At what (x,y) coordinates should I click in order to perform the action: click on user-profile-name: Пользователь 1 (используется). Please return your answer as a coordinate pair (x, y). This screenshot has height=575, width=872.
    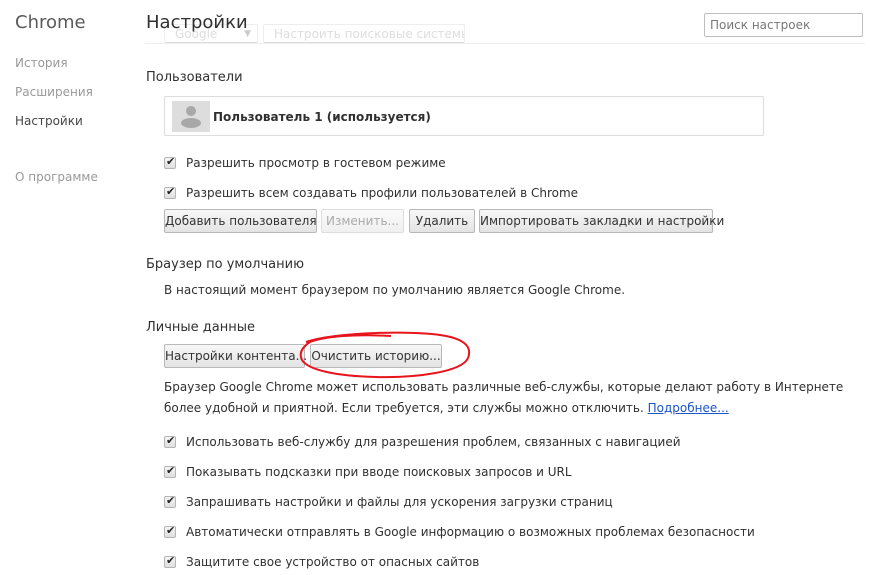
    Looking at the image, I should click on (322, 117).